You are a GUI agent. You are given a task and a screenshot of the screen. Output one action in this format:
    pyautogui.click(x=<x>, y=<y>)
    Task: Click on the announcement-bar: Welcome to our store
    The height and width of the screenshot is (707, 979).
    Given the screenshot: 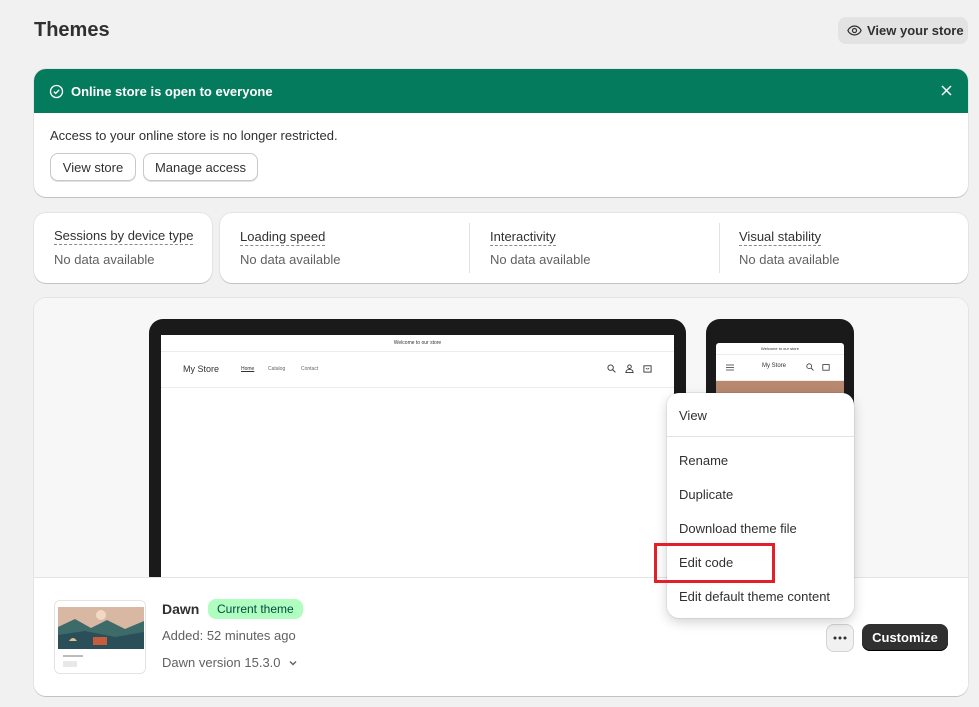 What is the action you would take?
    pyautogui.click(x=417, y=343)
    